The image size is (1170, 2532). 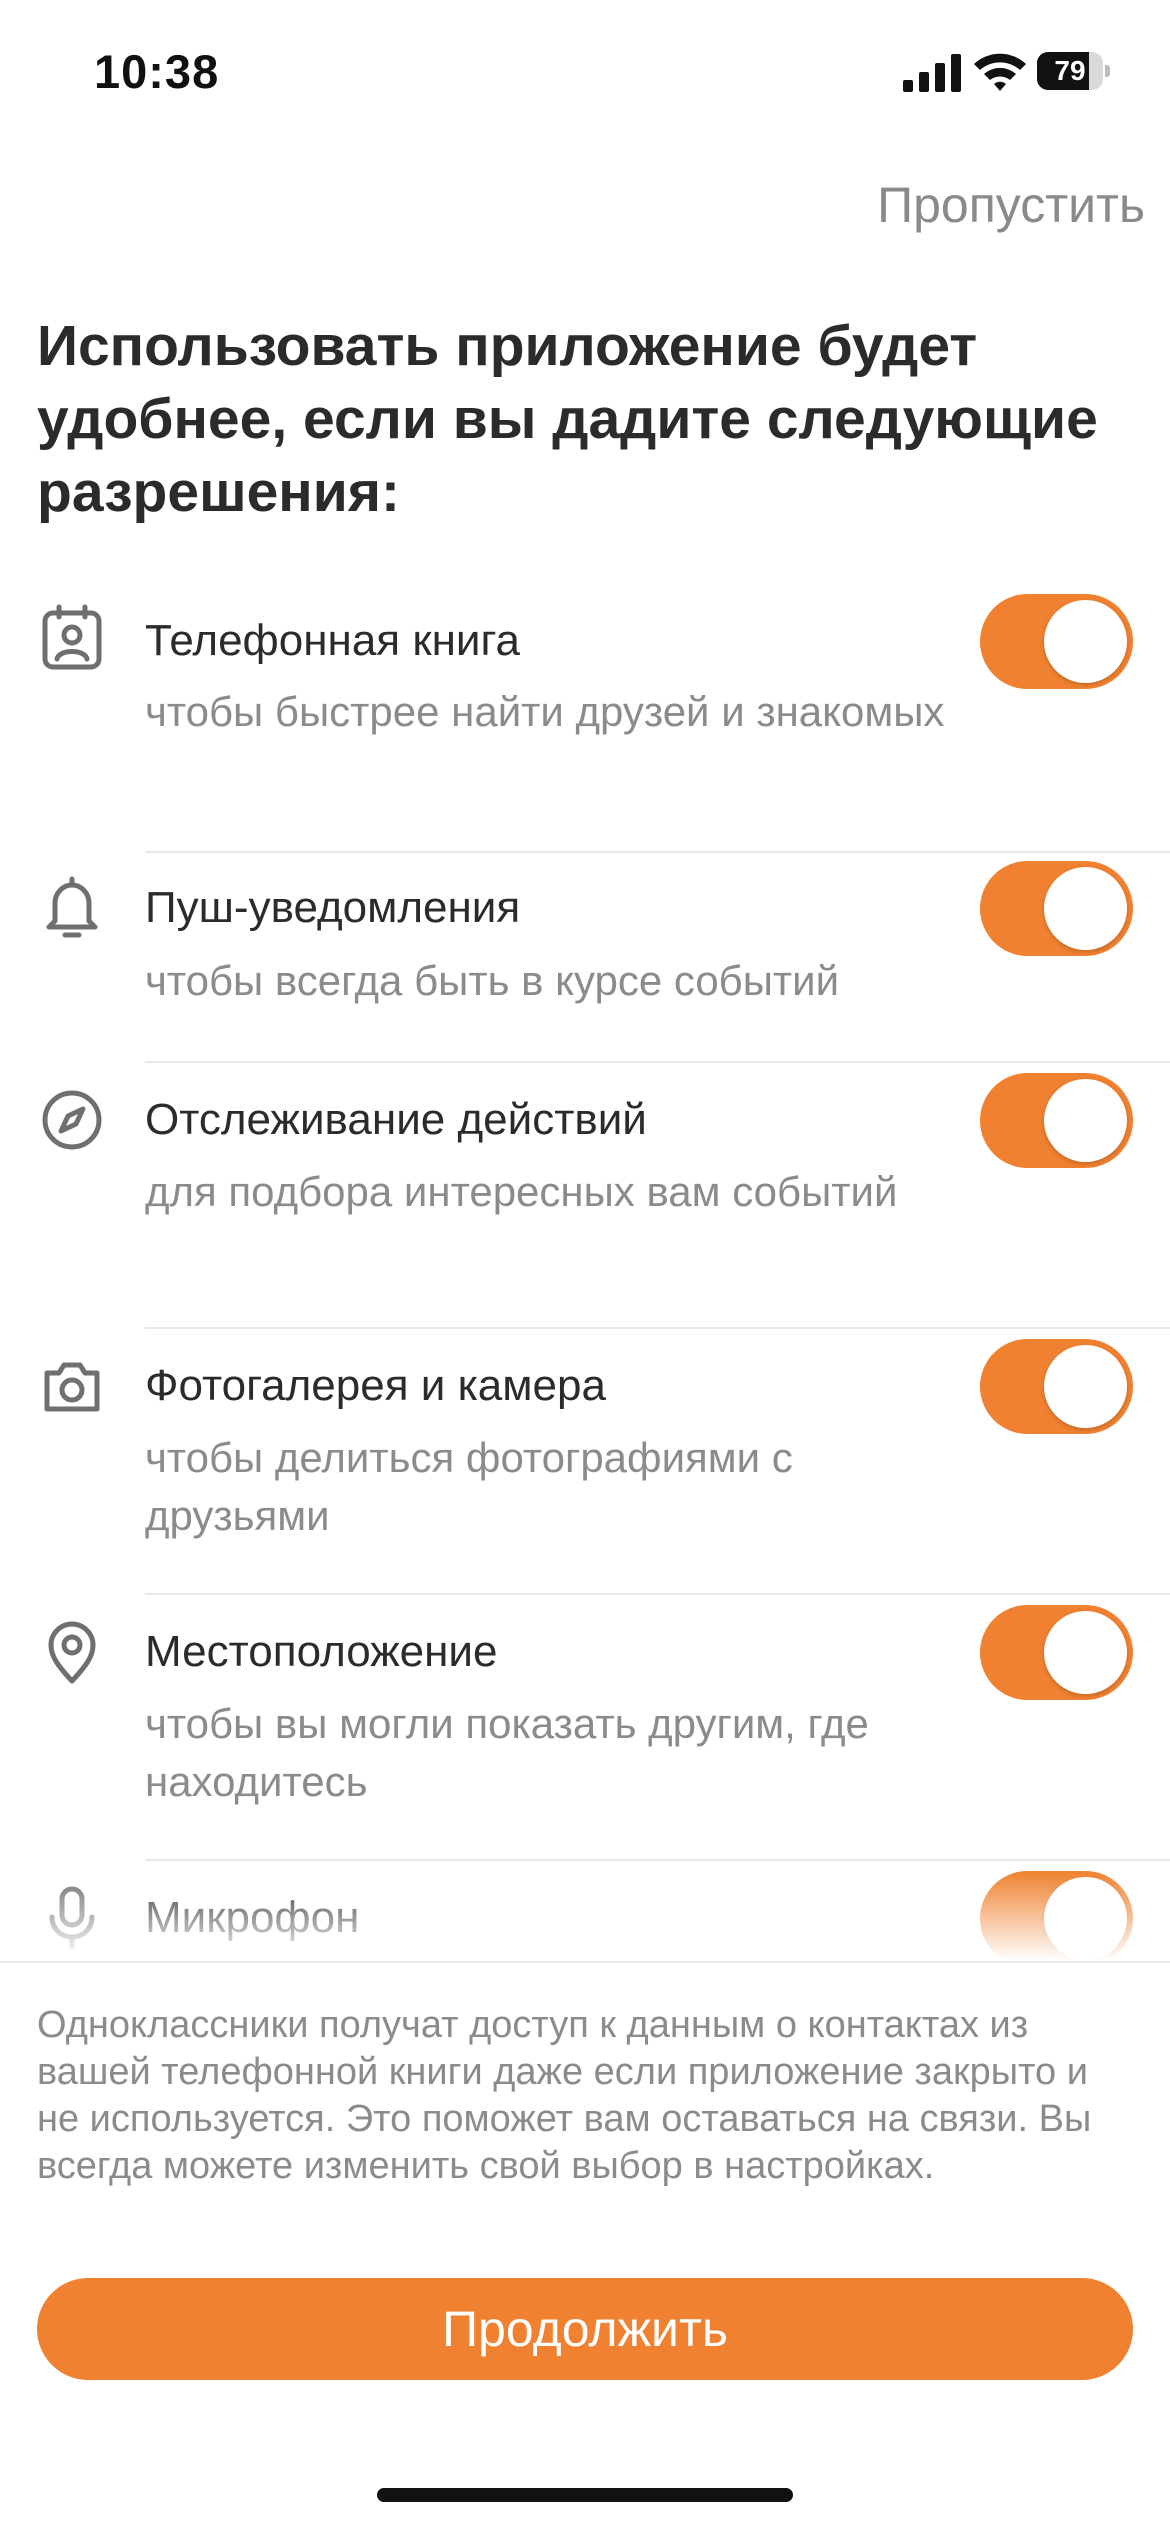 I want to click on battery-cap, so click(x=1107, y=71).